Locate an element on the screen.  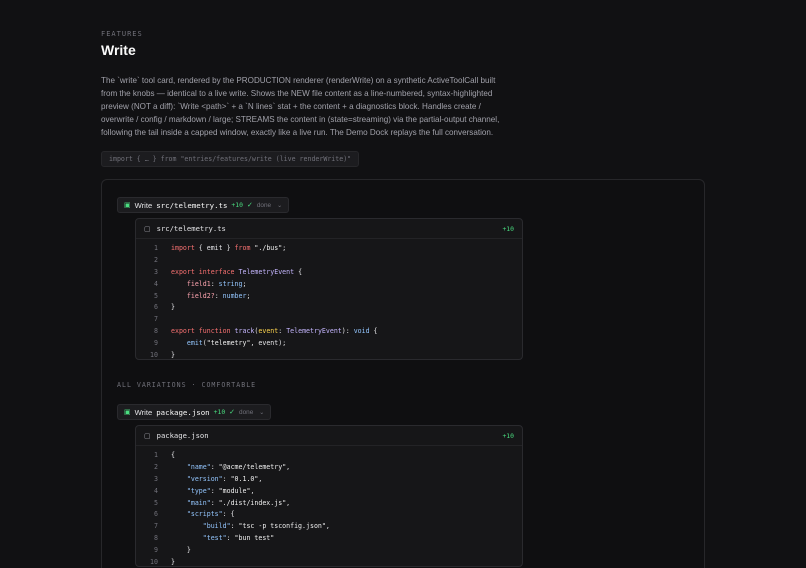
code-line: 5 "main": "./dist/index.js", is located at coordinates (222, 502).